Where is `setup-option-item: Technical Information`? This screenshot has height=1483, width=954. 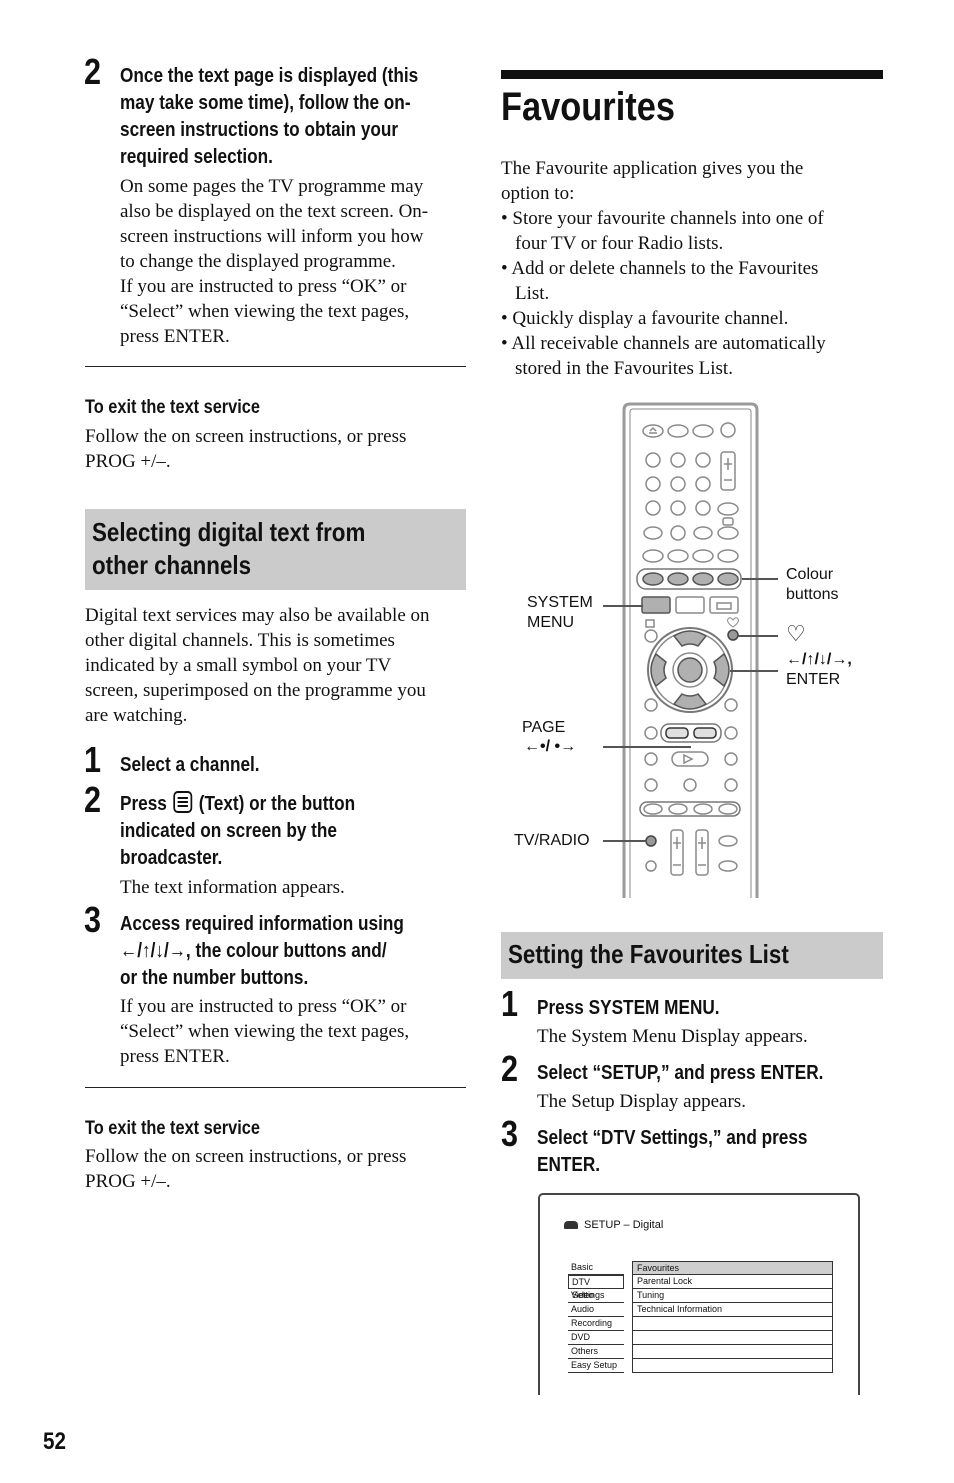
setup-option-item: Technical Information is located at coordinates (733, 1310).